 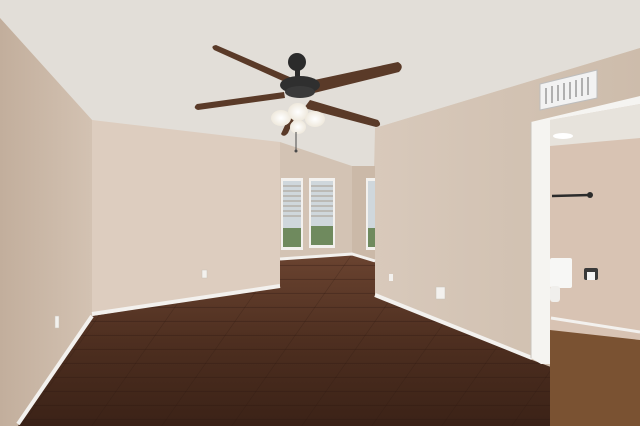 What do you see at coordinates (292, 214) in the screenshot?
I see `window-left` at bounding box center [292, 214].